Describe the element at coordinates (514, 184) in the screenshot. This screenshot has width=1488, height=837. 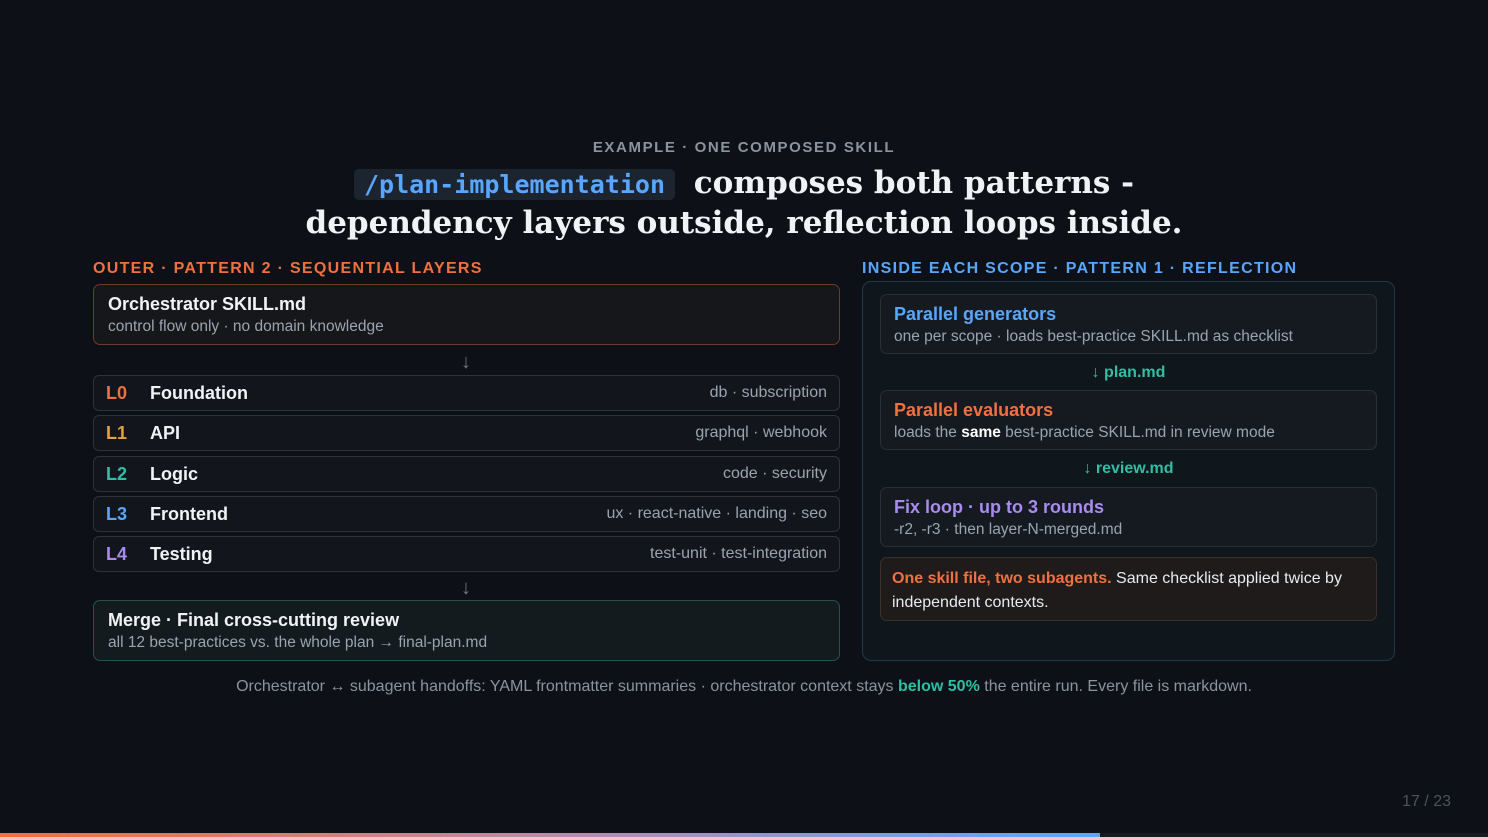
I see `command-code: /plan-implementation` at that location.